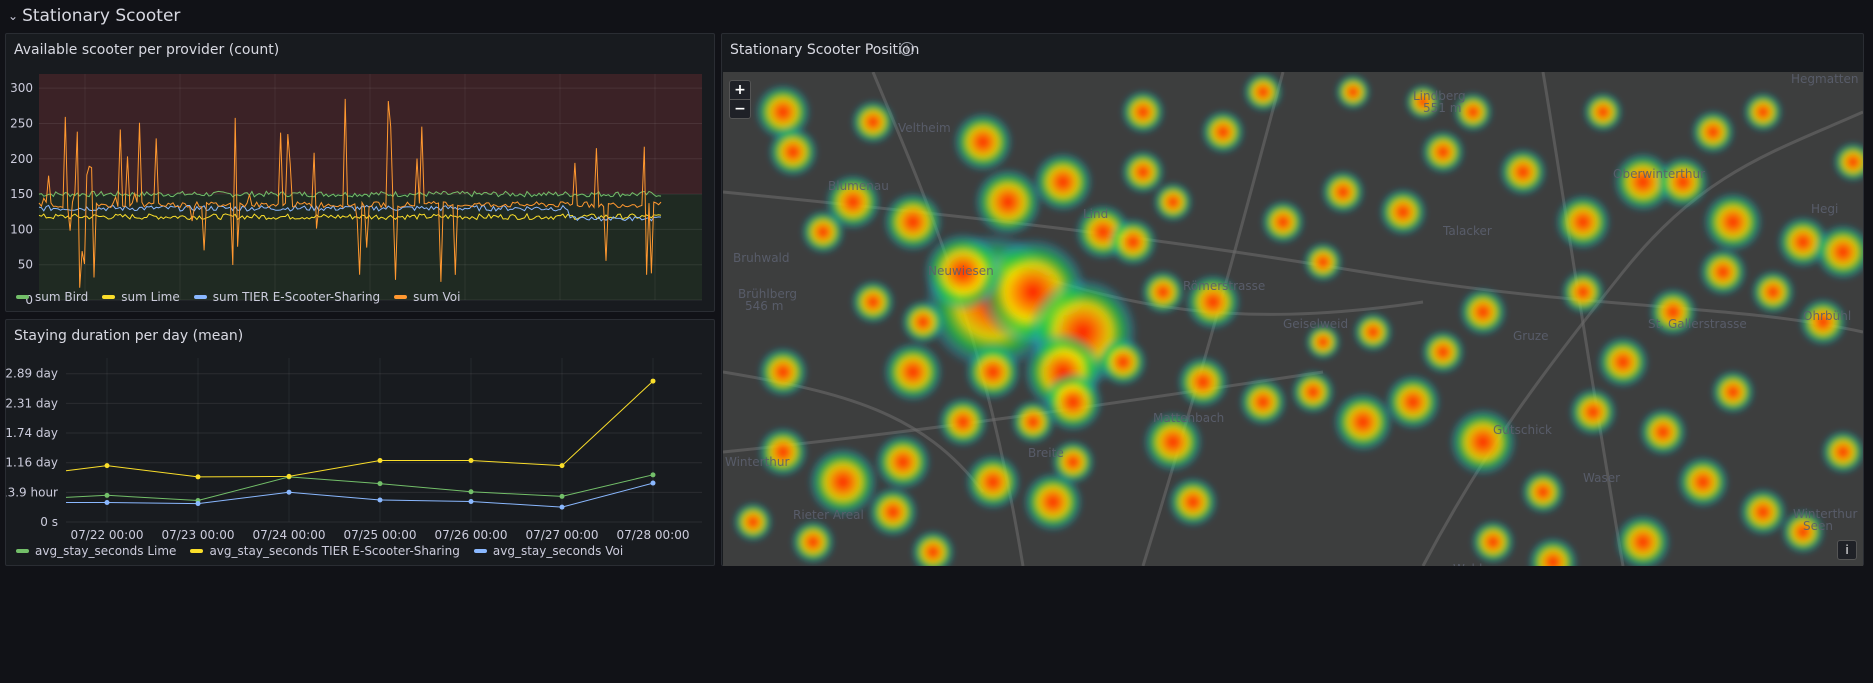 This screenshot has width=1873, height=683. What do you see at coordinates (1522, 430) in the screenshot?
I see `map-place-label: Gutschick` at bounding box center [1522, 430].